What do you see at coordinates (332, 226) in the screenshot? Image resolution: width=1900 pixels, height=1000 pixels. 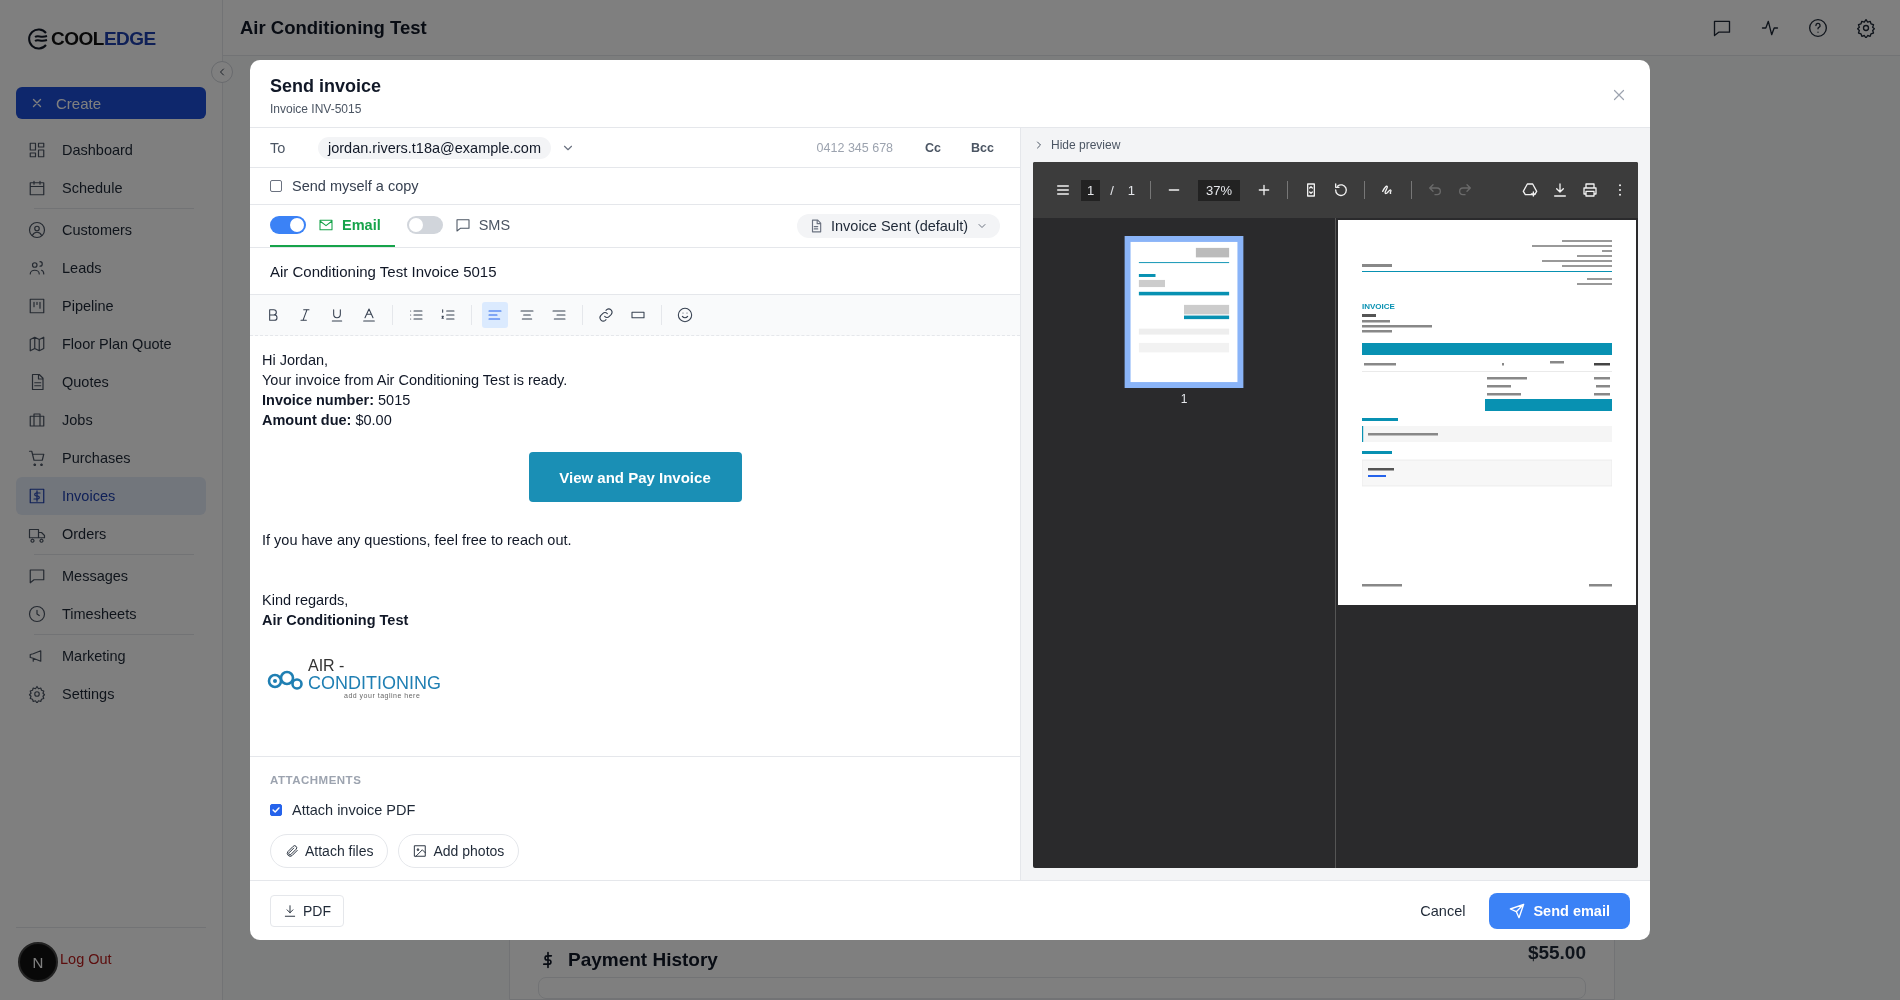 I see `channel-tab: Email` at bounding box center [332, 226].